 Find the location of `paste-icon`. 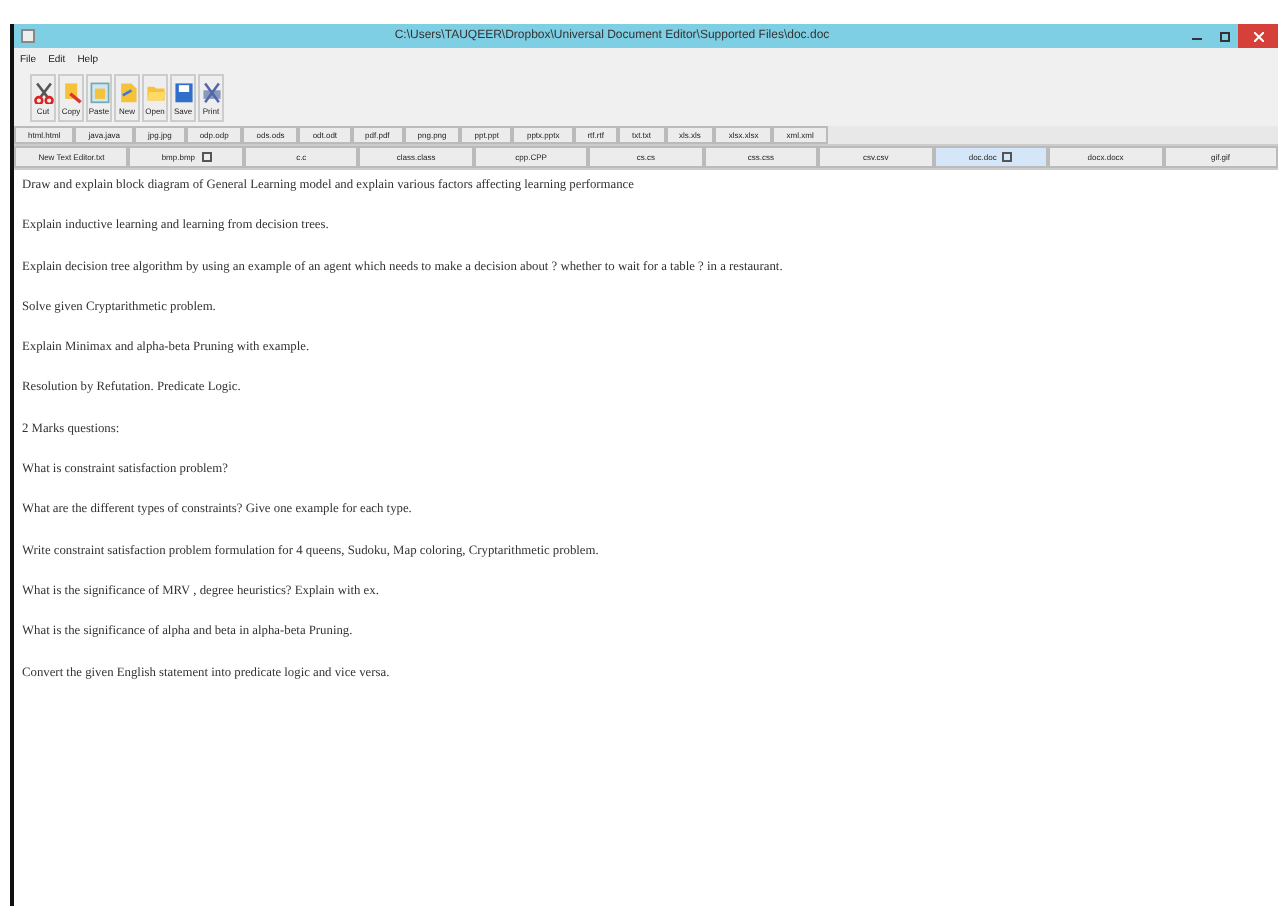

paste-icon is located at coordinates (99, 92).